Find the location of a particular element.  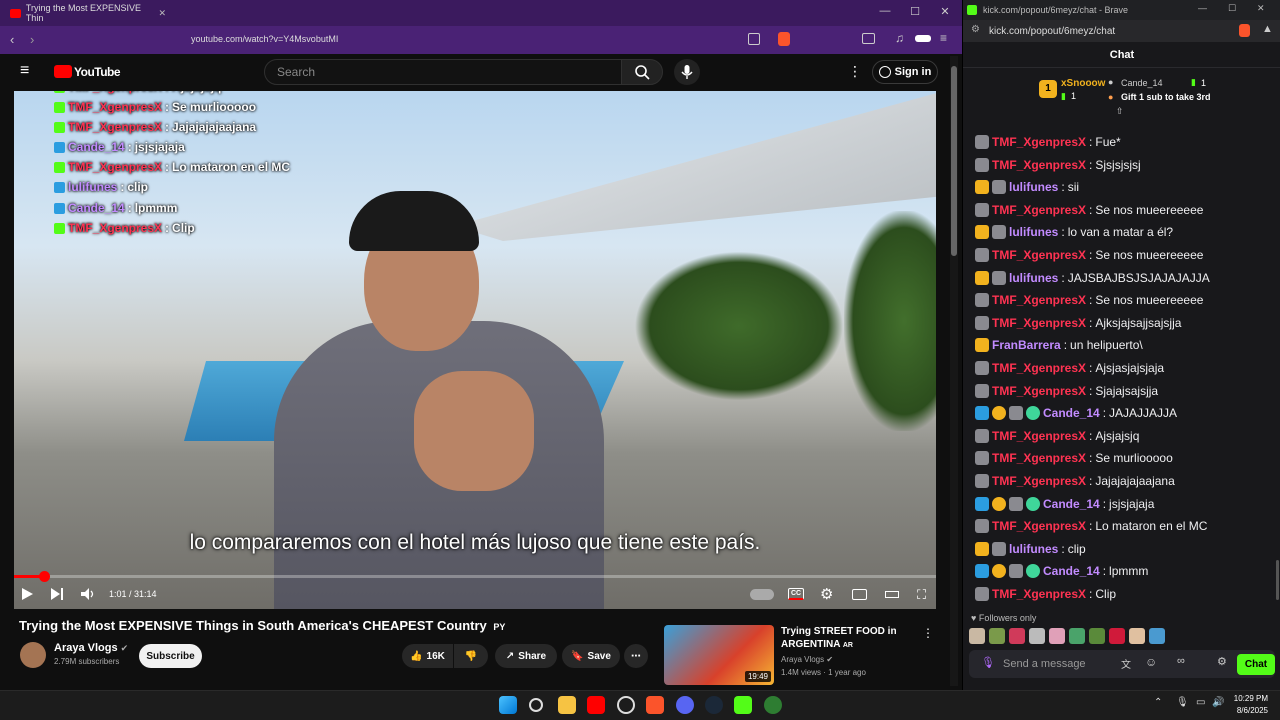

discord-icon is located at coordinates (685, 705).